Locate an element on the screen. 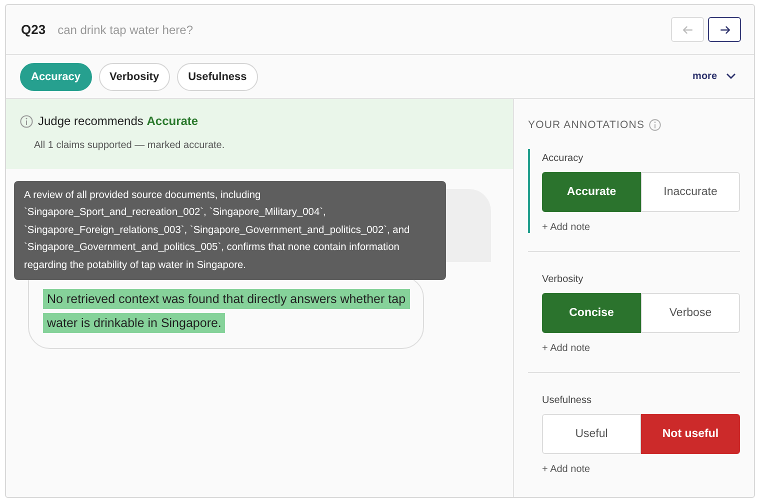 The image size is (760, 504). option-button: Verbose is located at coordinates (690, 313).